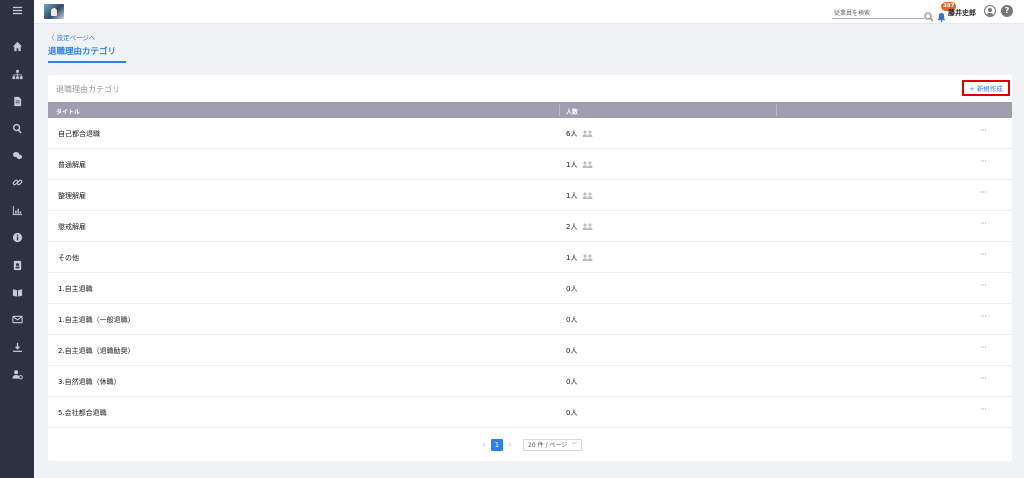  What do you see at coordinates (96, 320) in the screenshot?
I see `row-title: 1.自主退職（一般退職）` at bounding box center [96, 320].